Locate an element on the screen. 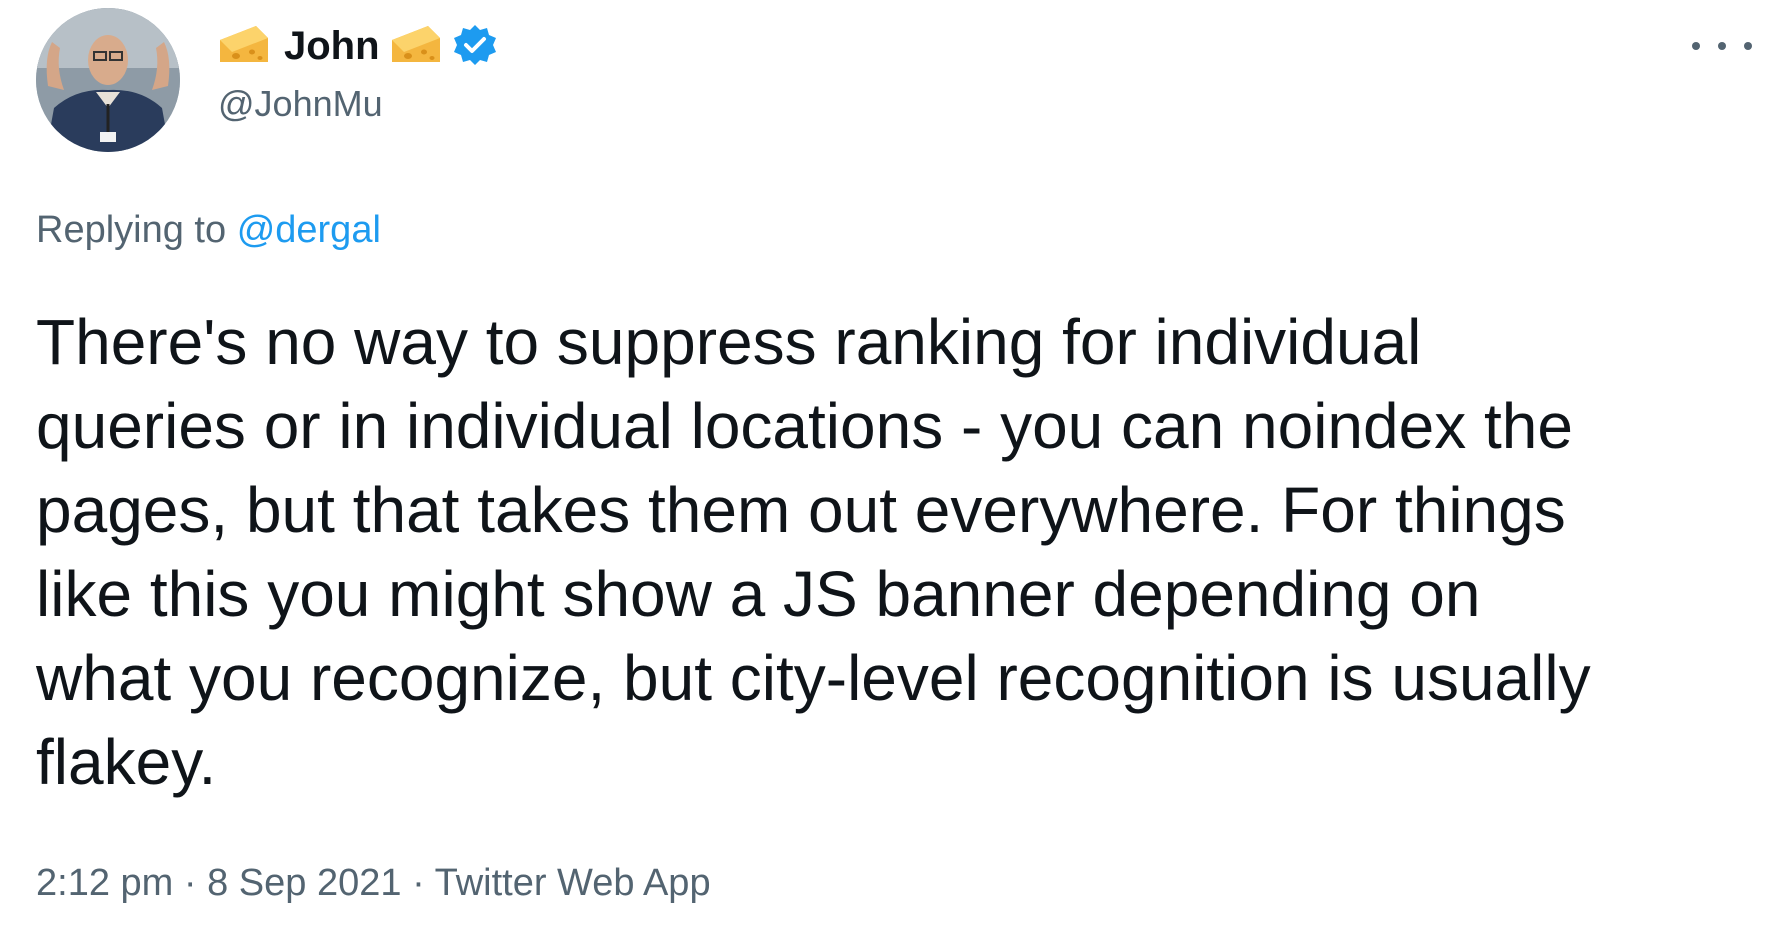 The height and width of the screenshot is (944, 1776). tweet-meta: 2:12 pm · 8 Sep 2021 · Twitter Web App is located at coordinates (373, 883).